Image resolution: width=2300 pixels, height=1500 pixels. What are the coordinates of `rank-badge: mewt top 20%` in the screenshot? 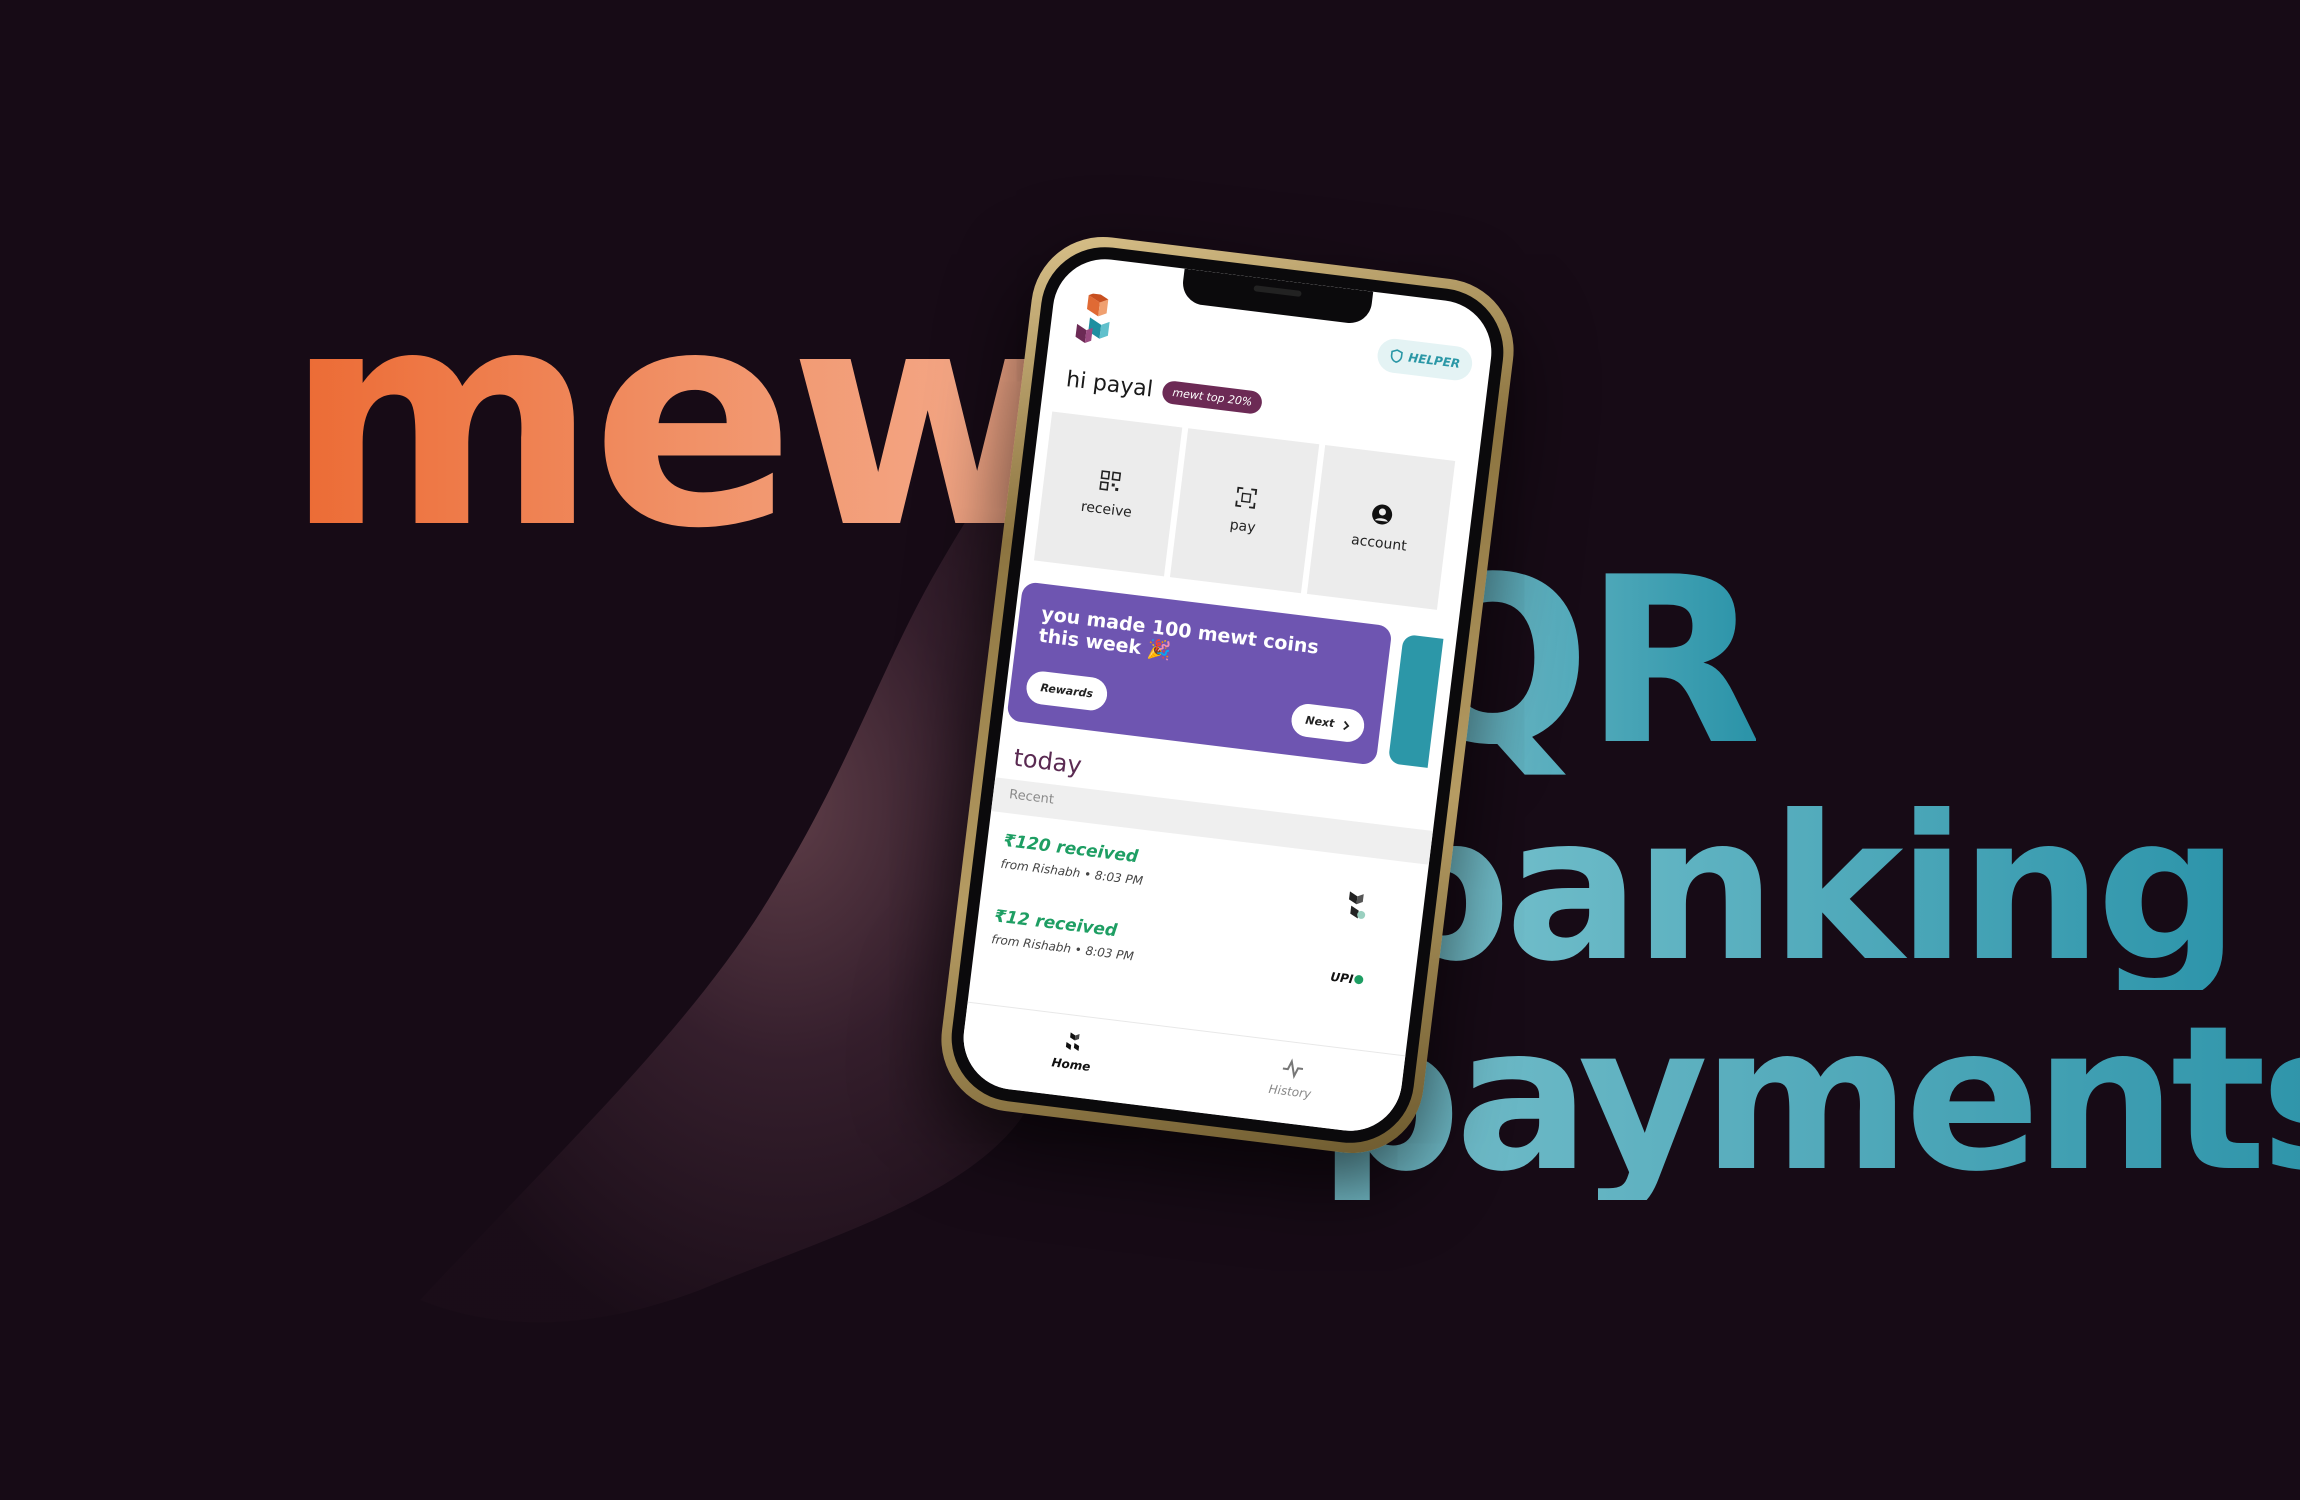 It's located at (1212, 397).